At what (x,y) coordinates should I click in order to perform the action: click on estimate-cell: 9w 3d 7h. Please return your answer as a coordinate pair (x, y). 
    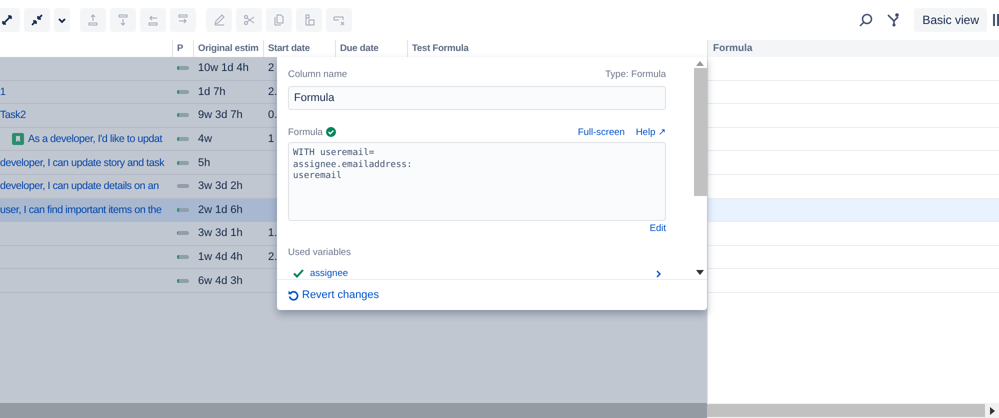
    Looking at the image, I should click on (220, 115).